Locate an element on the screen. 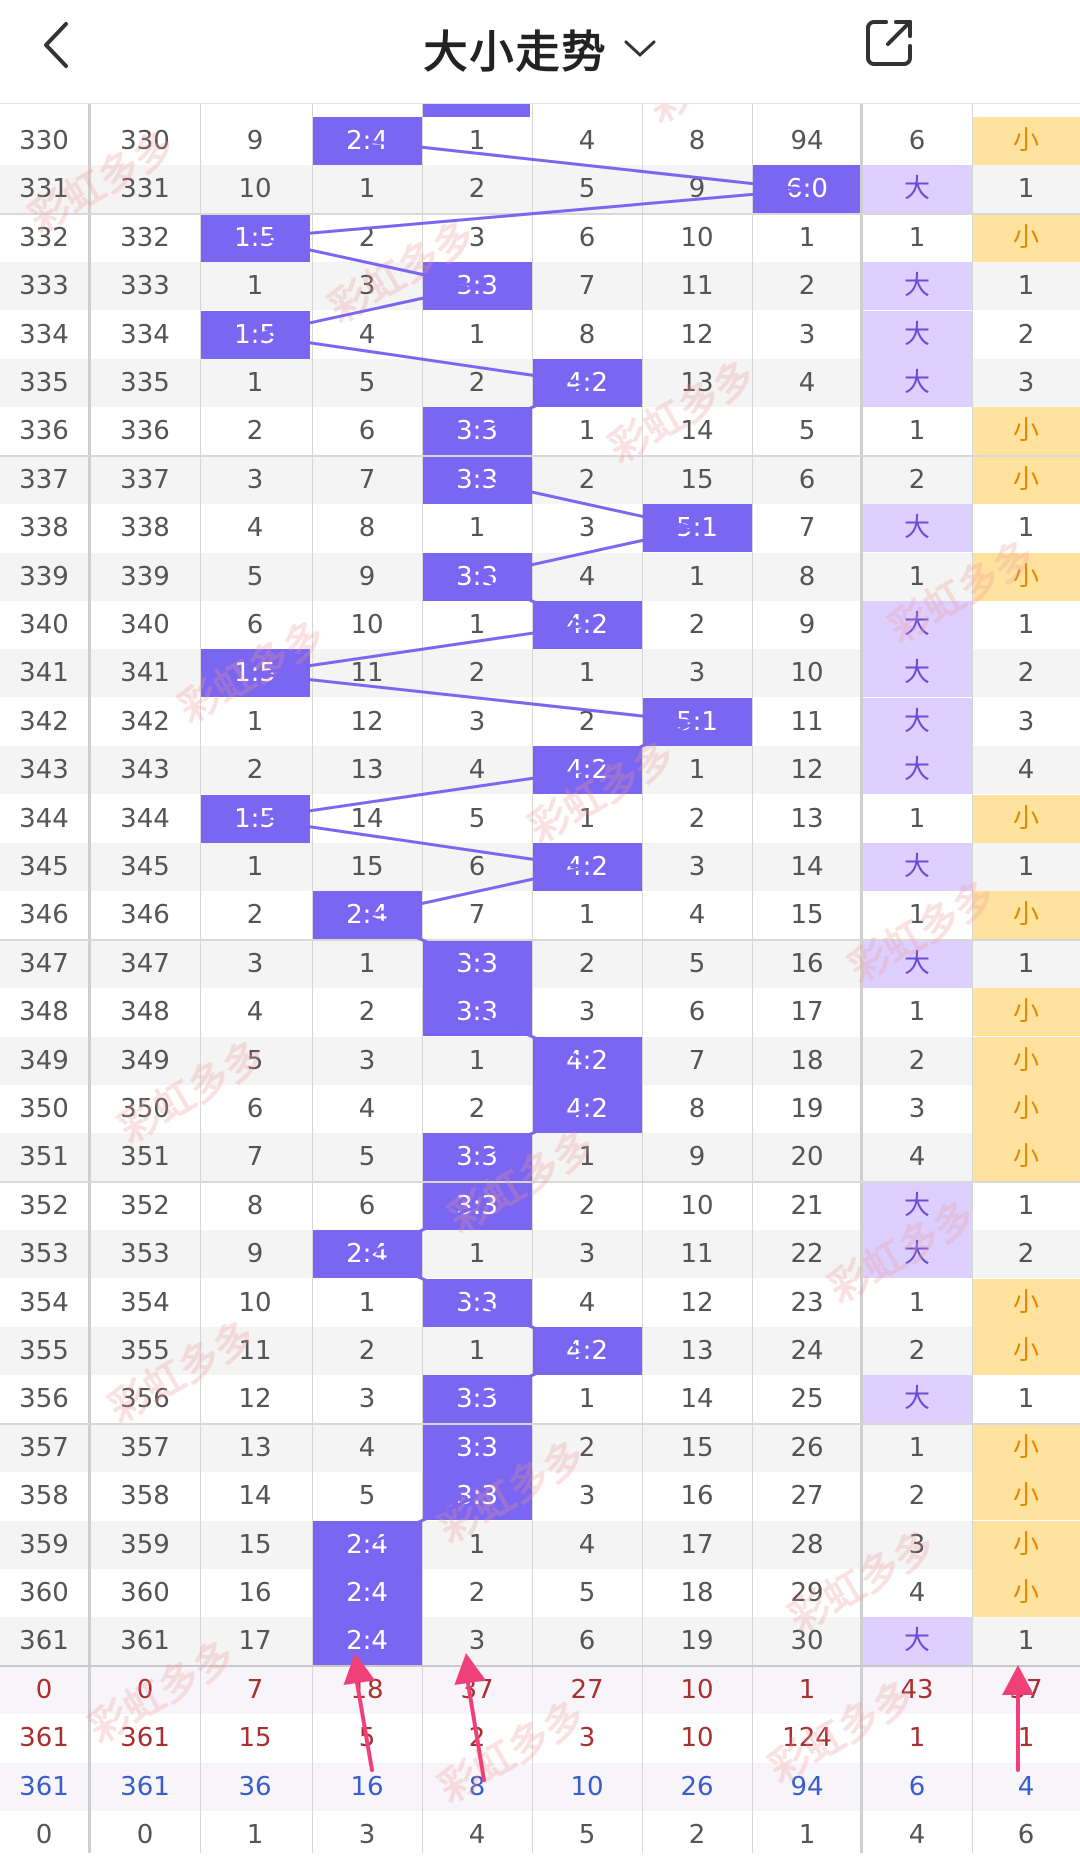 This screenshot has height=1859, width=1080. table-row: 347 347 3 1 3:3 2 5 16 大 1 is located at coordinates (540, 963).